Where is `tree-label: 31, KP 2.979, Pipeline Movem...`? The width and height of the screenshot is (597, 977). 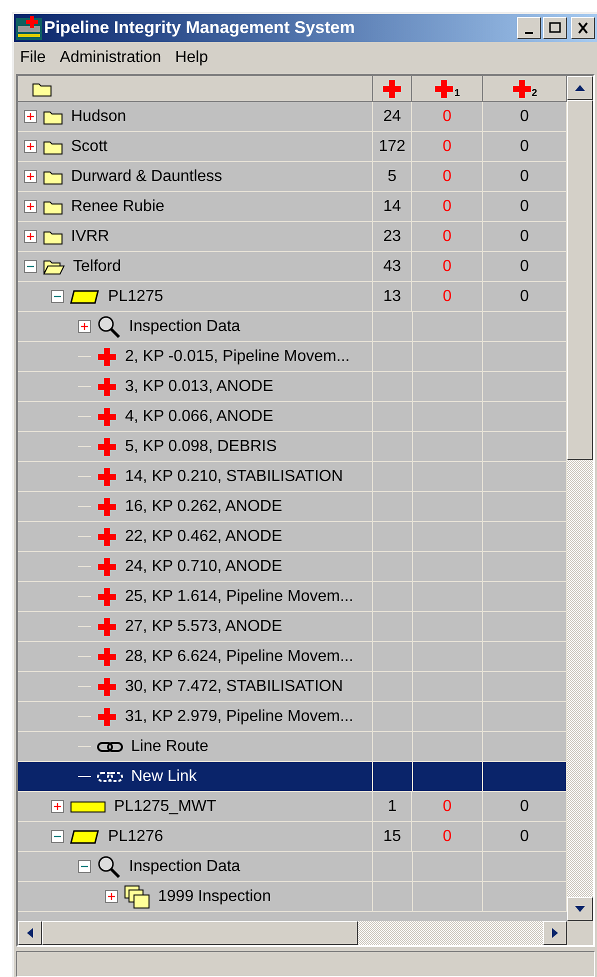 tree-label: 31, KP 2.979, Pipeline Movem... is located at coordinates (239, 716).